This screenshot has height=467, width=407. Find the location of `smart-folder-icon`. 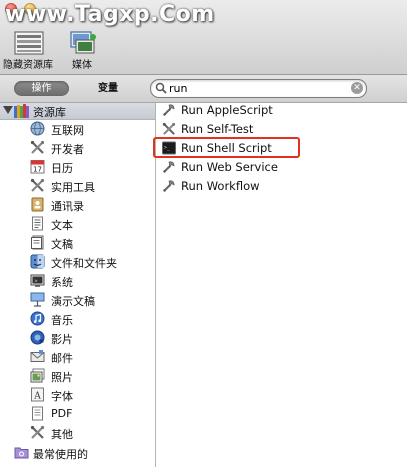

smart-folder-icon is located at coordinates (21, 452).